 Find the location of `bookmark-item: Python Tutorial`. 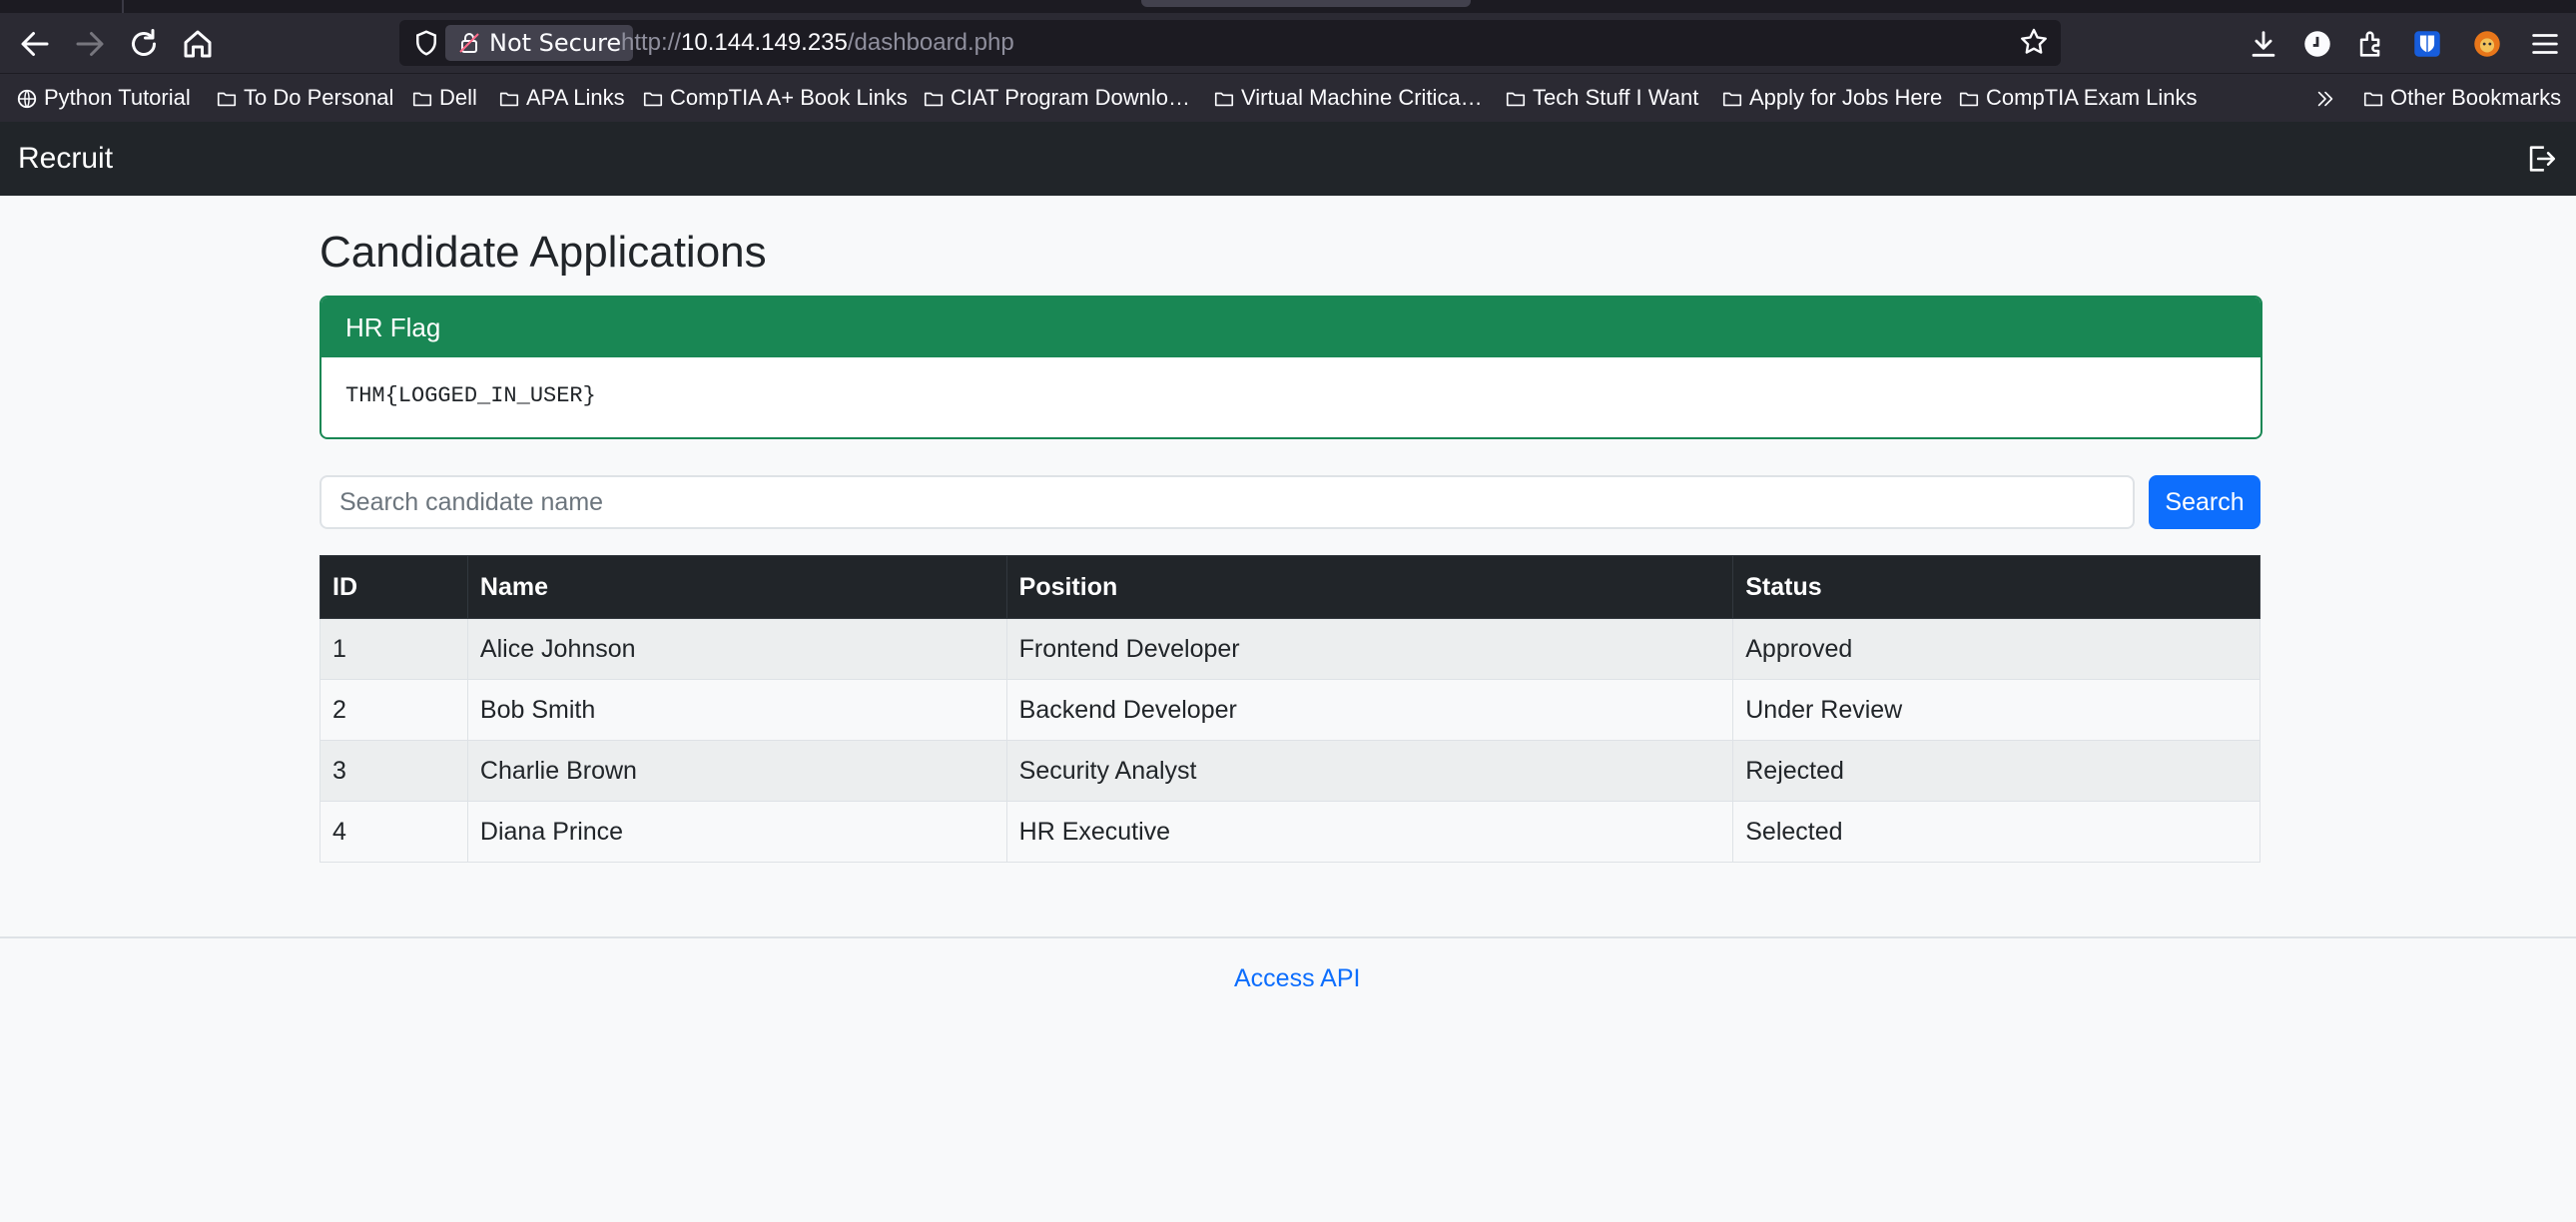

bookmark-item: Python Tutorial is located at coordinates (103, 98).